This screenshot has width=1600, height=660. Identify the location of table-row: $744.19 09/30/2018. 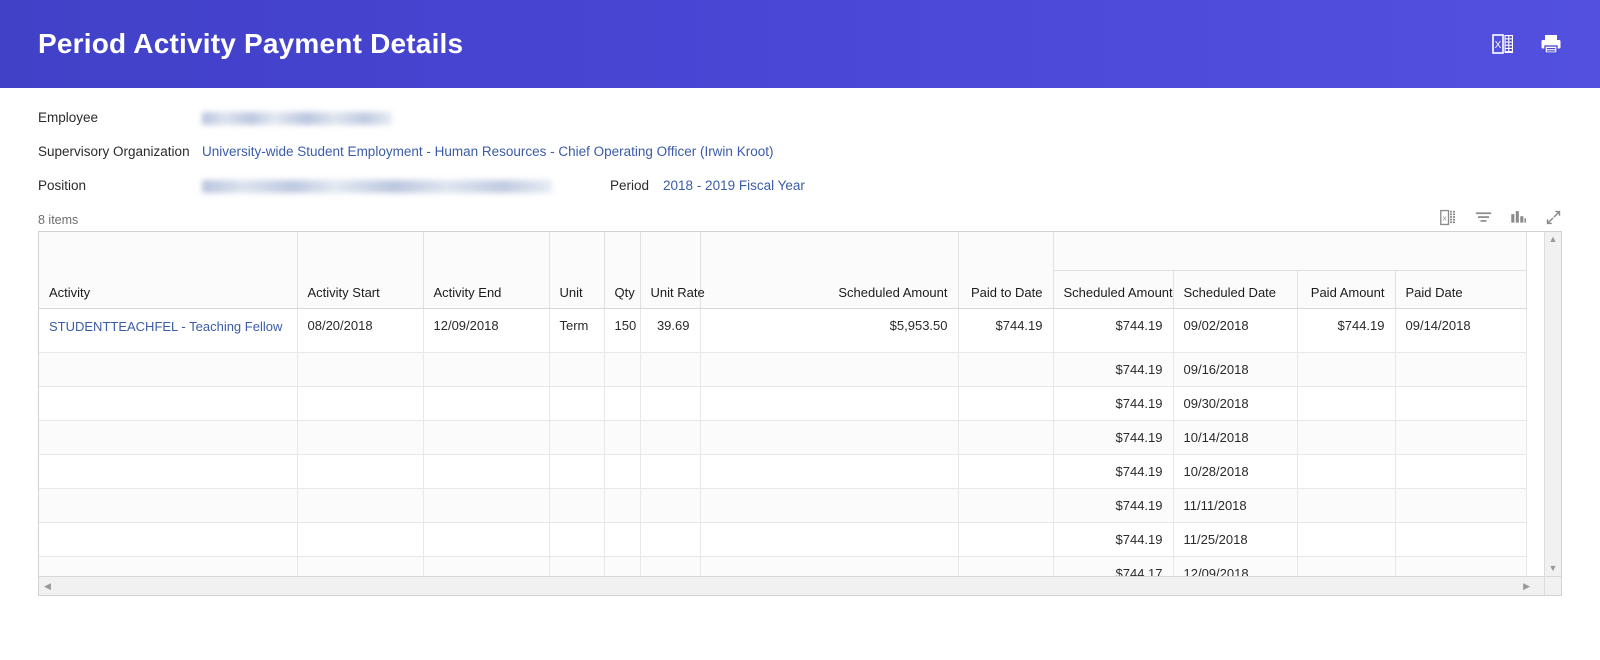
(783, 403).